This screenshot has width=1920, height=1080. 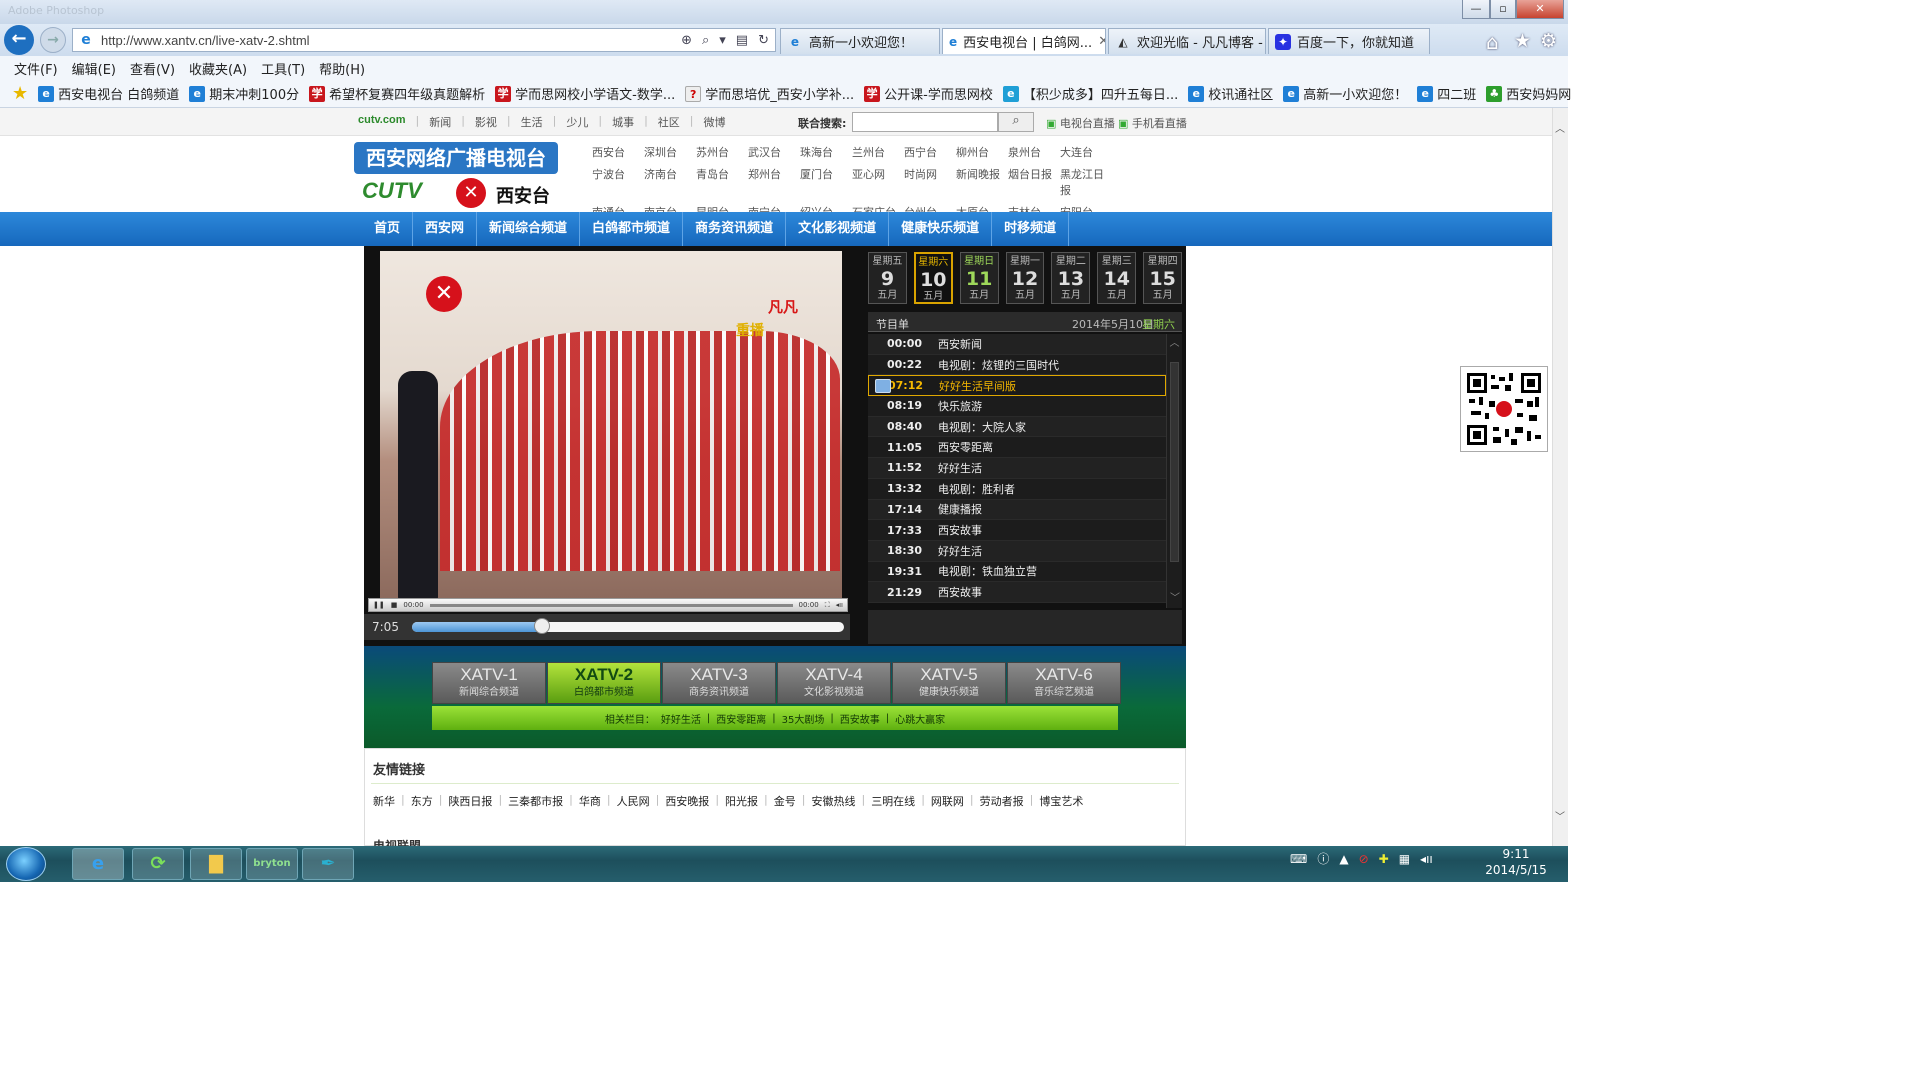 What do you see at coordinates (1323, 858) in the screenshot?
I see `help-icon: ⓘ` at bounding box center [1323, 858].